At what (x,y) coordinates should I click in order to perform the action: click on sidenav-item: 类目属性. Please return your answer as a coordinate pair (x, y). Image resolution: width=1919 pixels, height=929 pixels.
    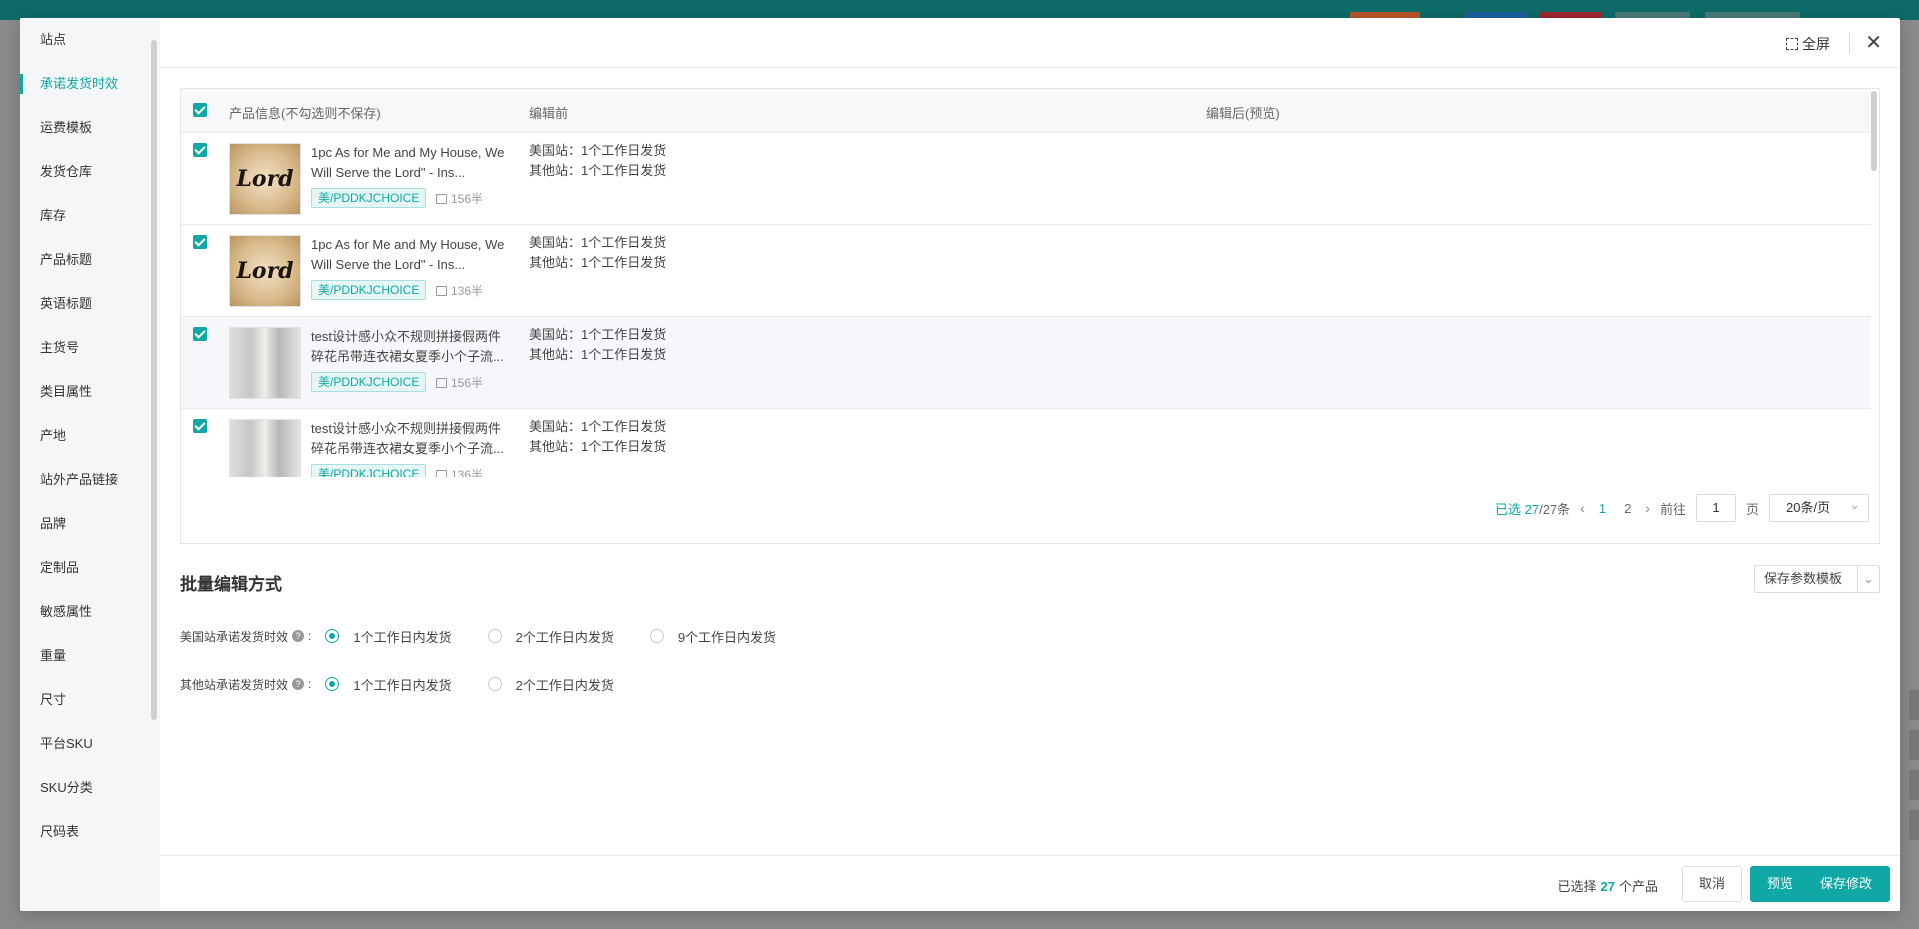
    Looking at the image, I should click on (90, 392).